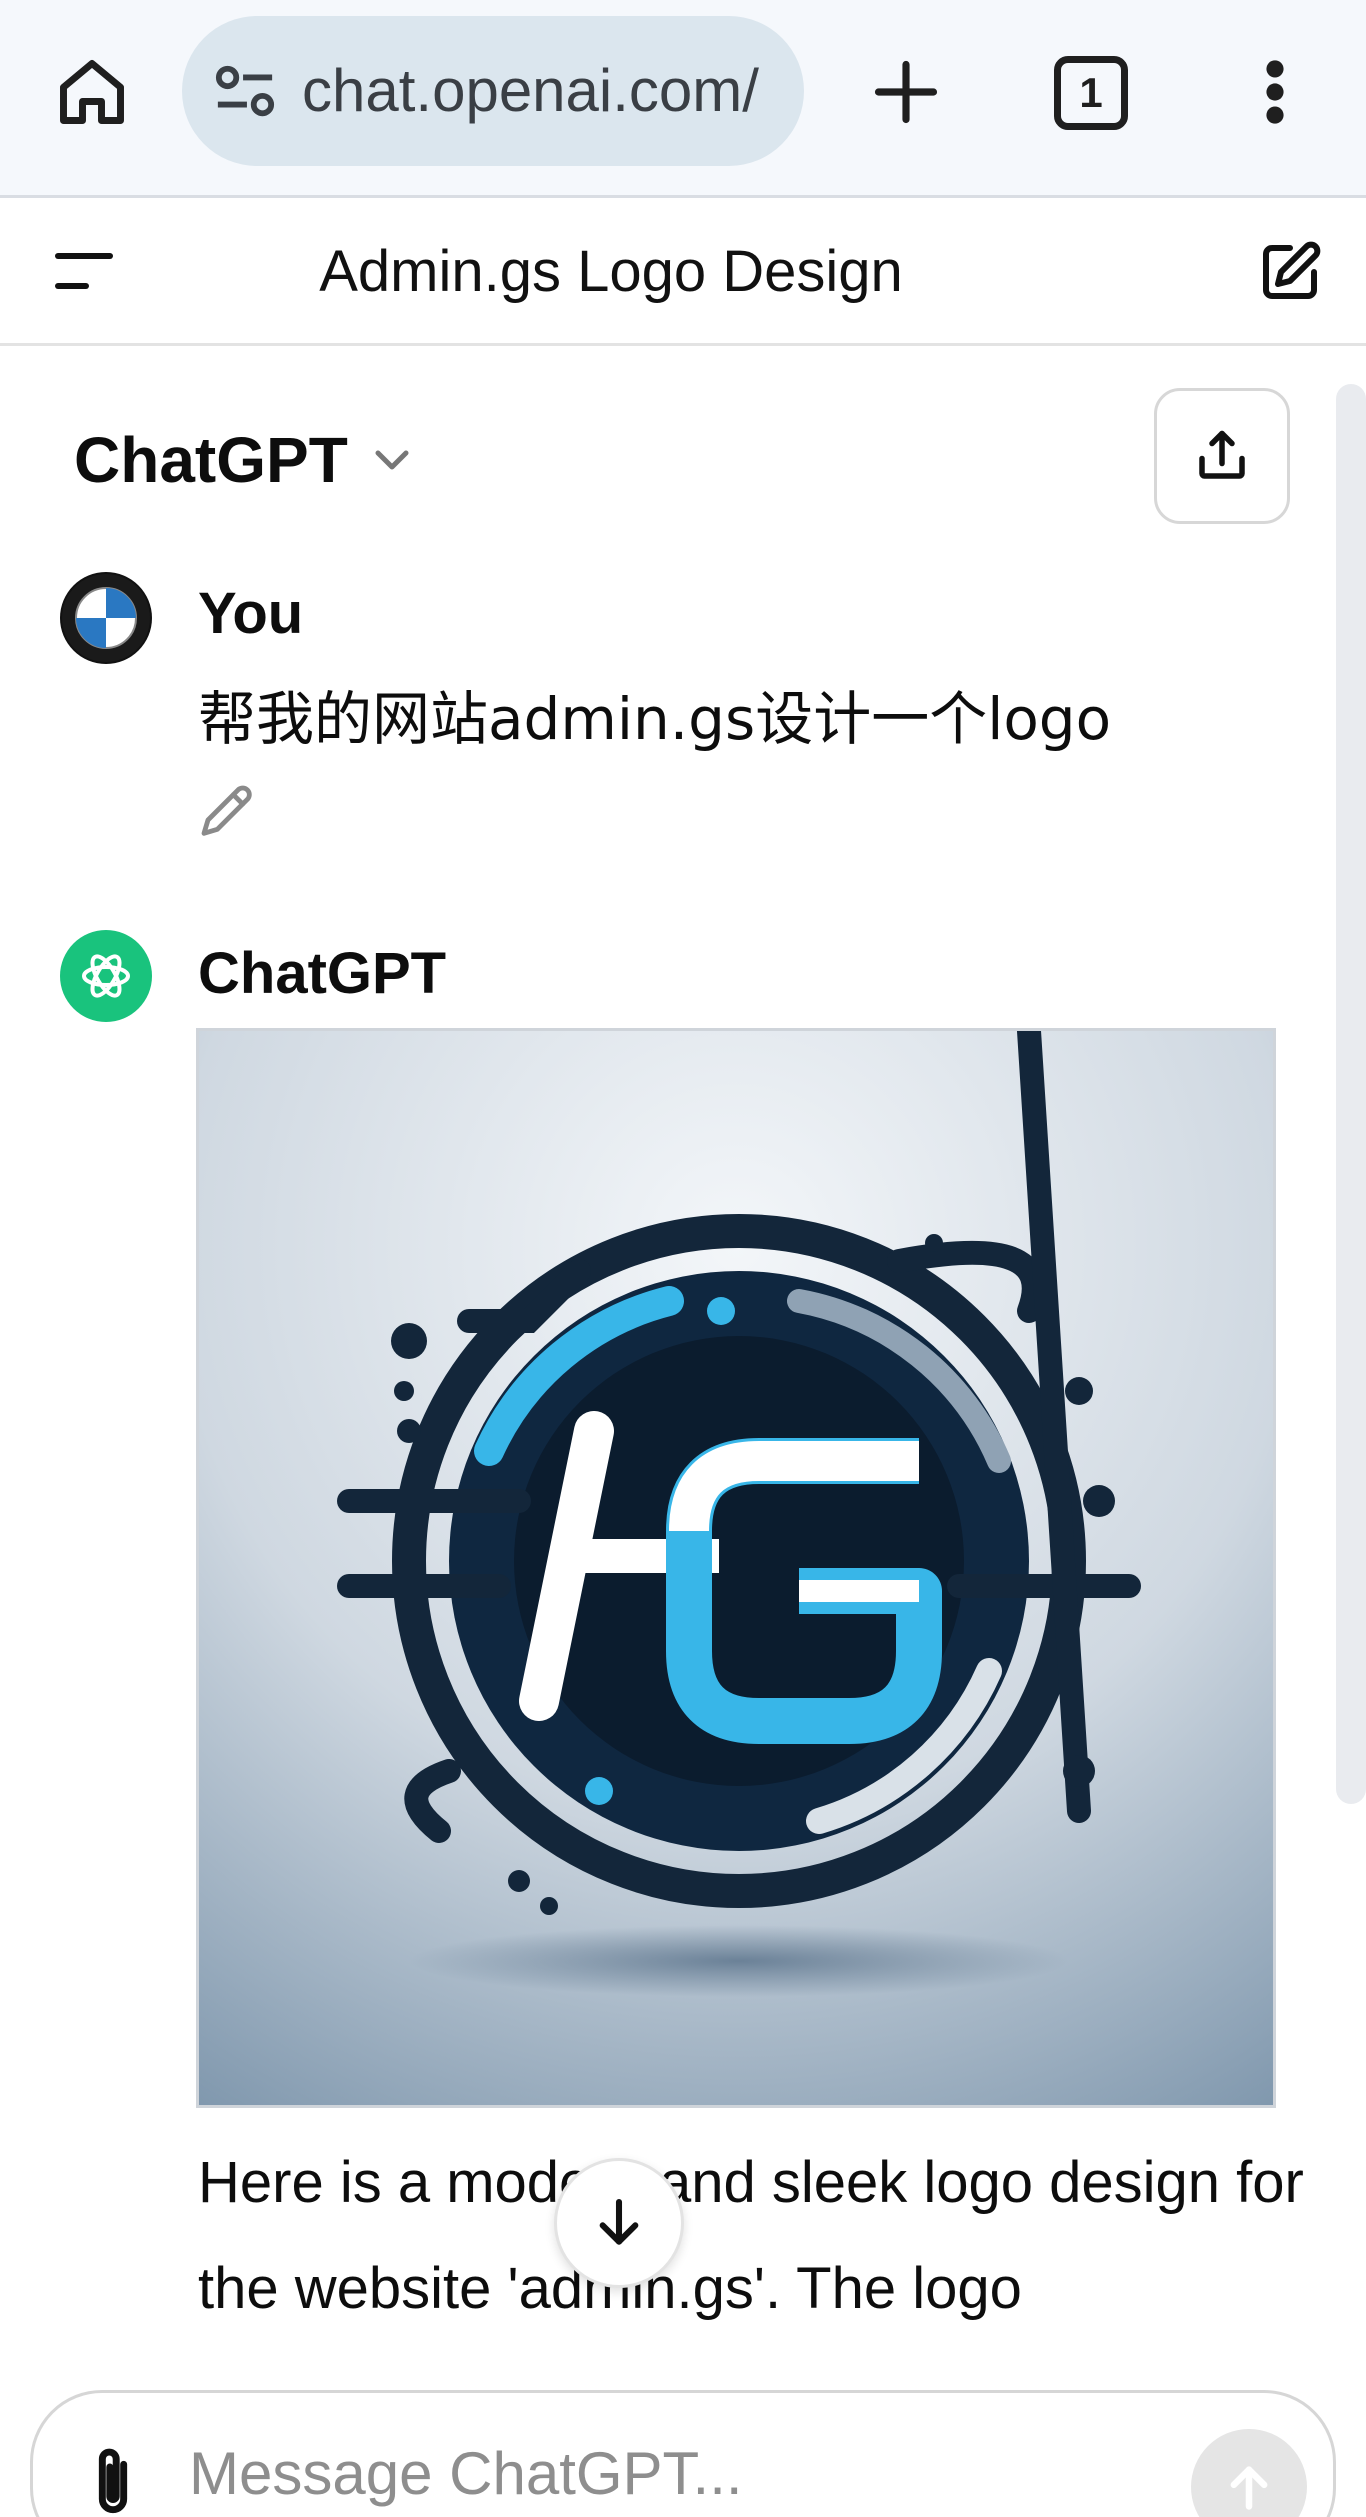 This screenshot has width=1366, height=2517. I want to click on sender-name-user: You, so click(251, 613).